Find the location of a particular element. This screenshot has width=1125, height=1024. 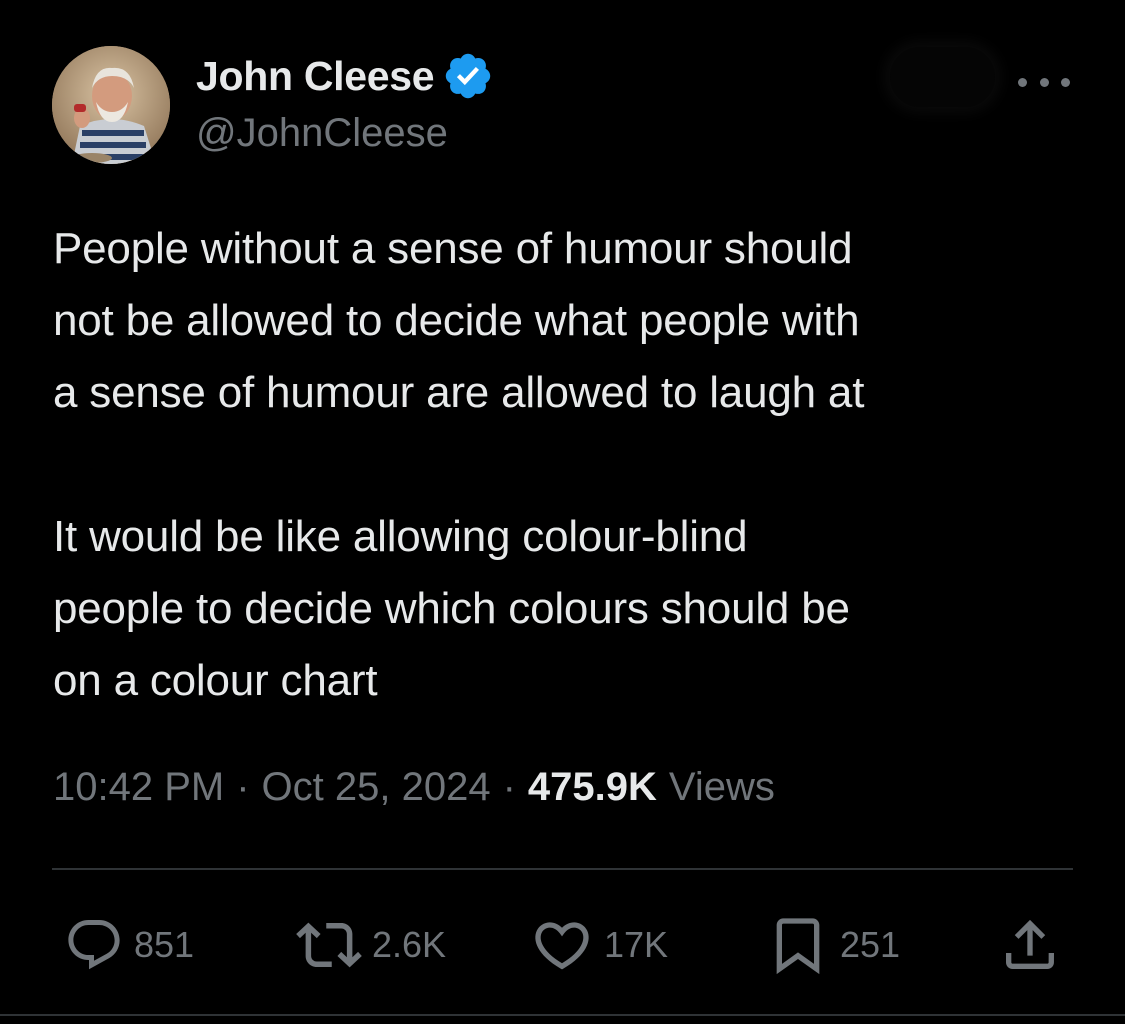

repost-icon is located at coordinates (329, 945).